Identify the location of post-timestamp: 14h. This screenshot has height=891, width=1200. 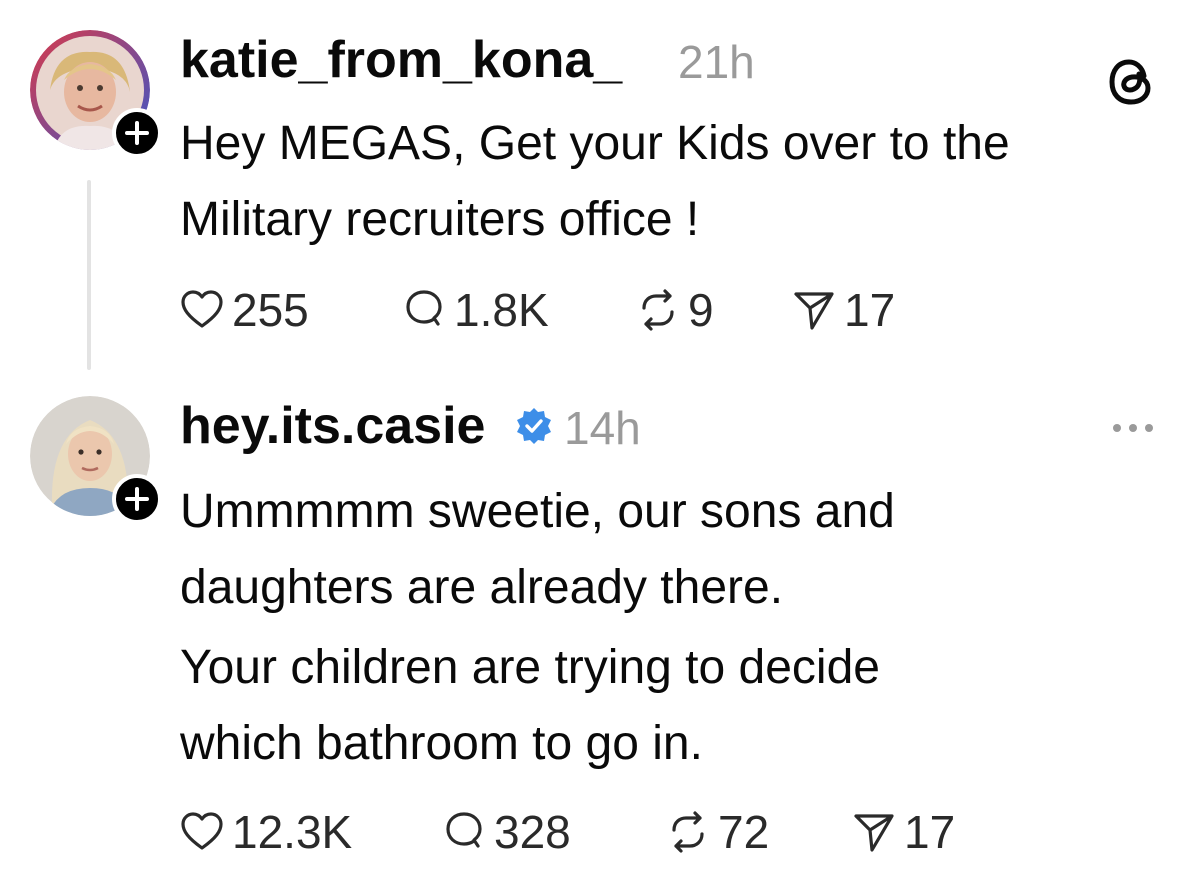
(602, 428).